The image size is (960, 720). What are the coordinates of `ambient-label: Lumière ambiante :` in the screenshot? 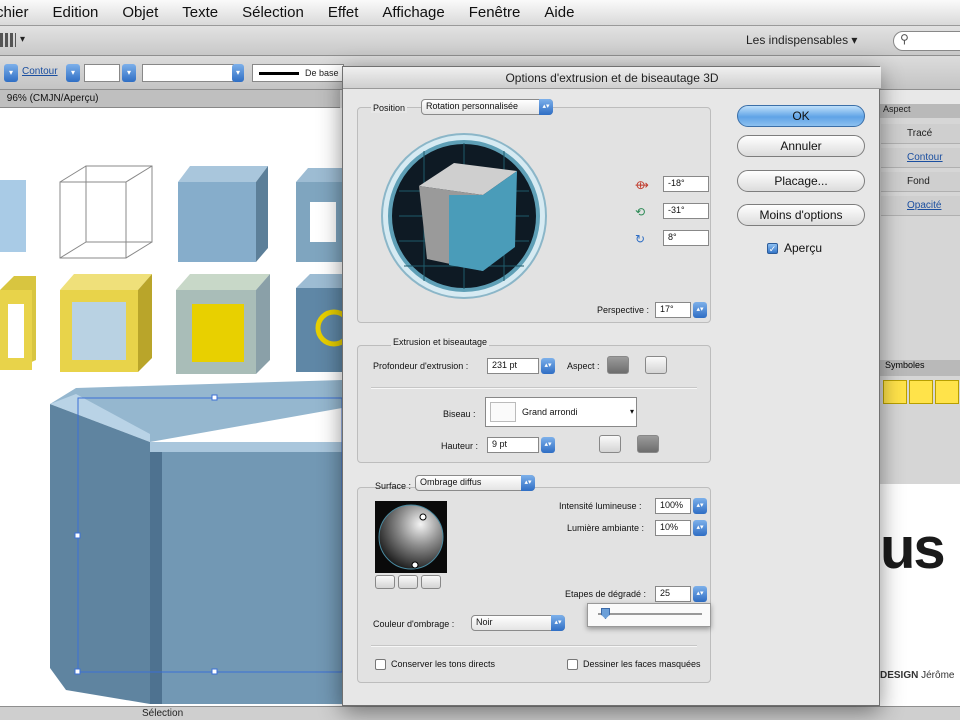 It's located at (606, 528).